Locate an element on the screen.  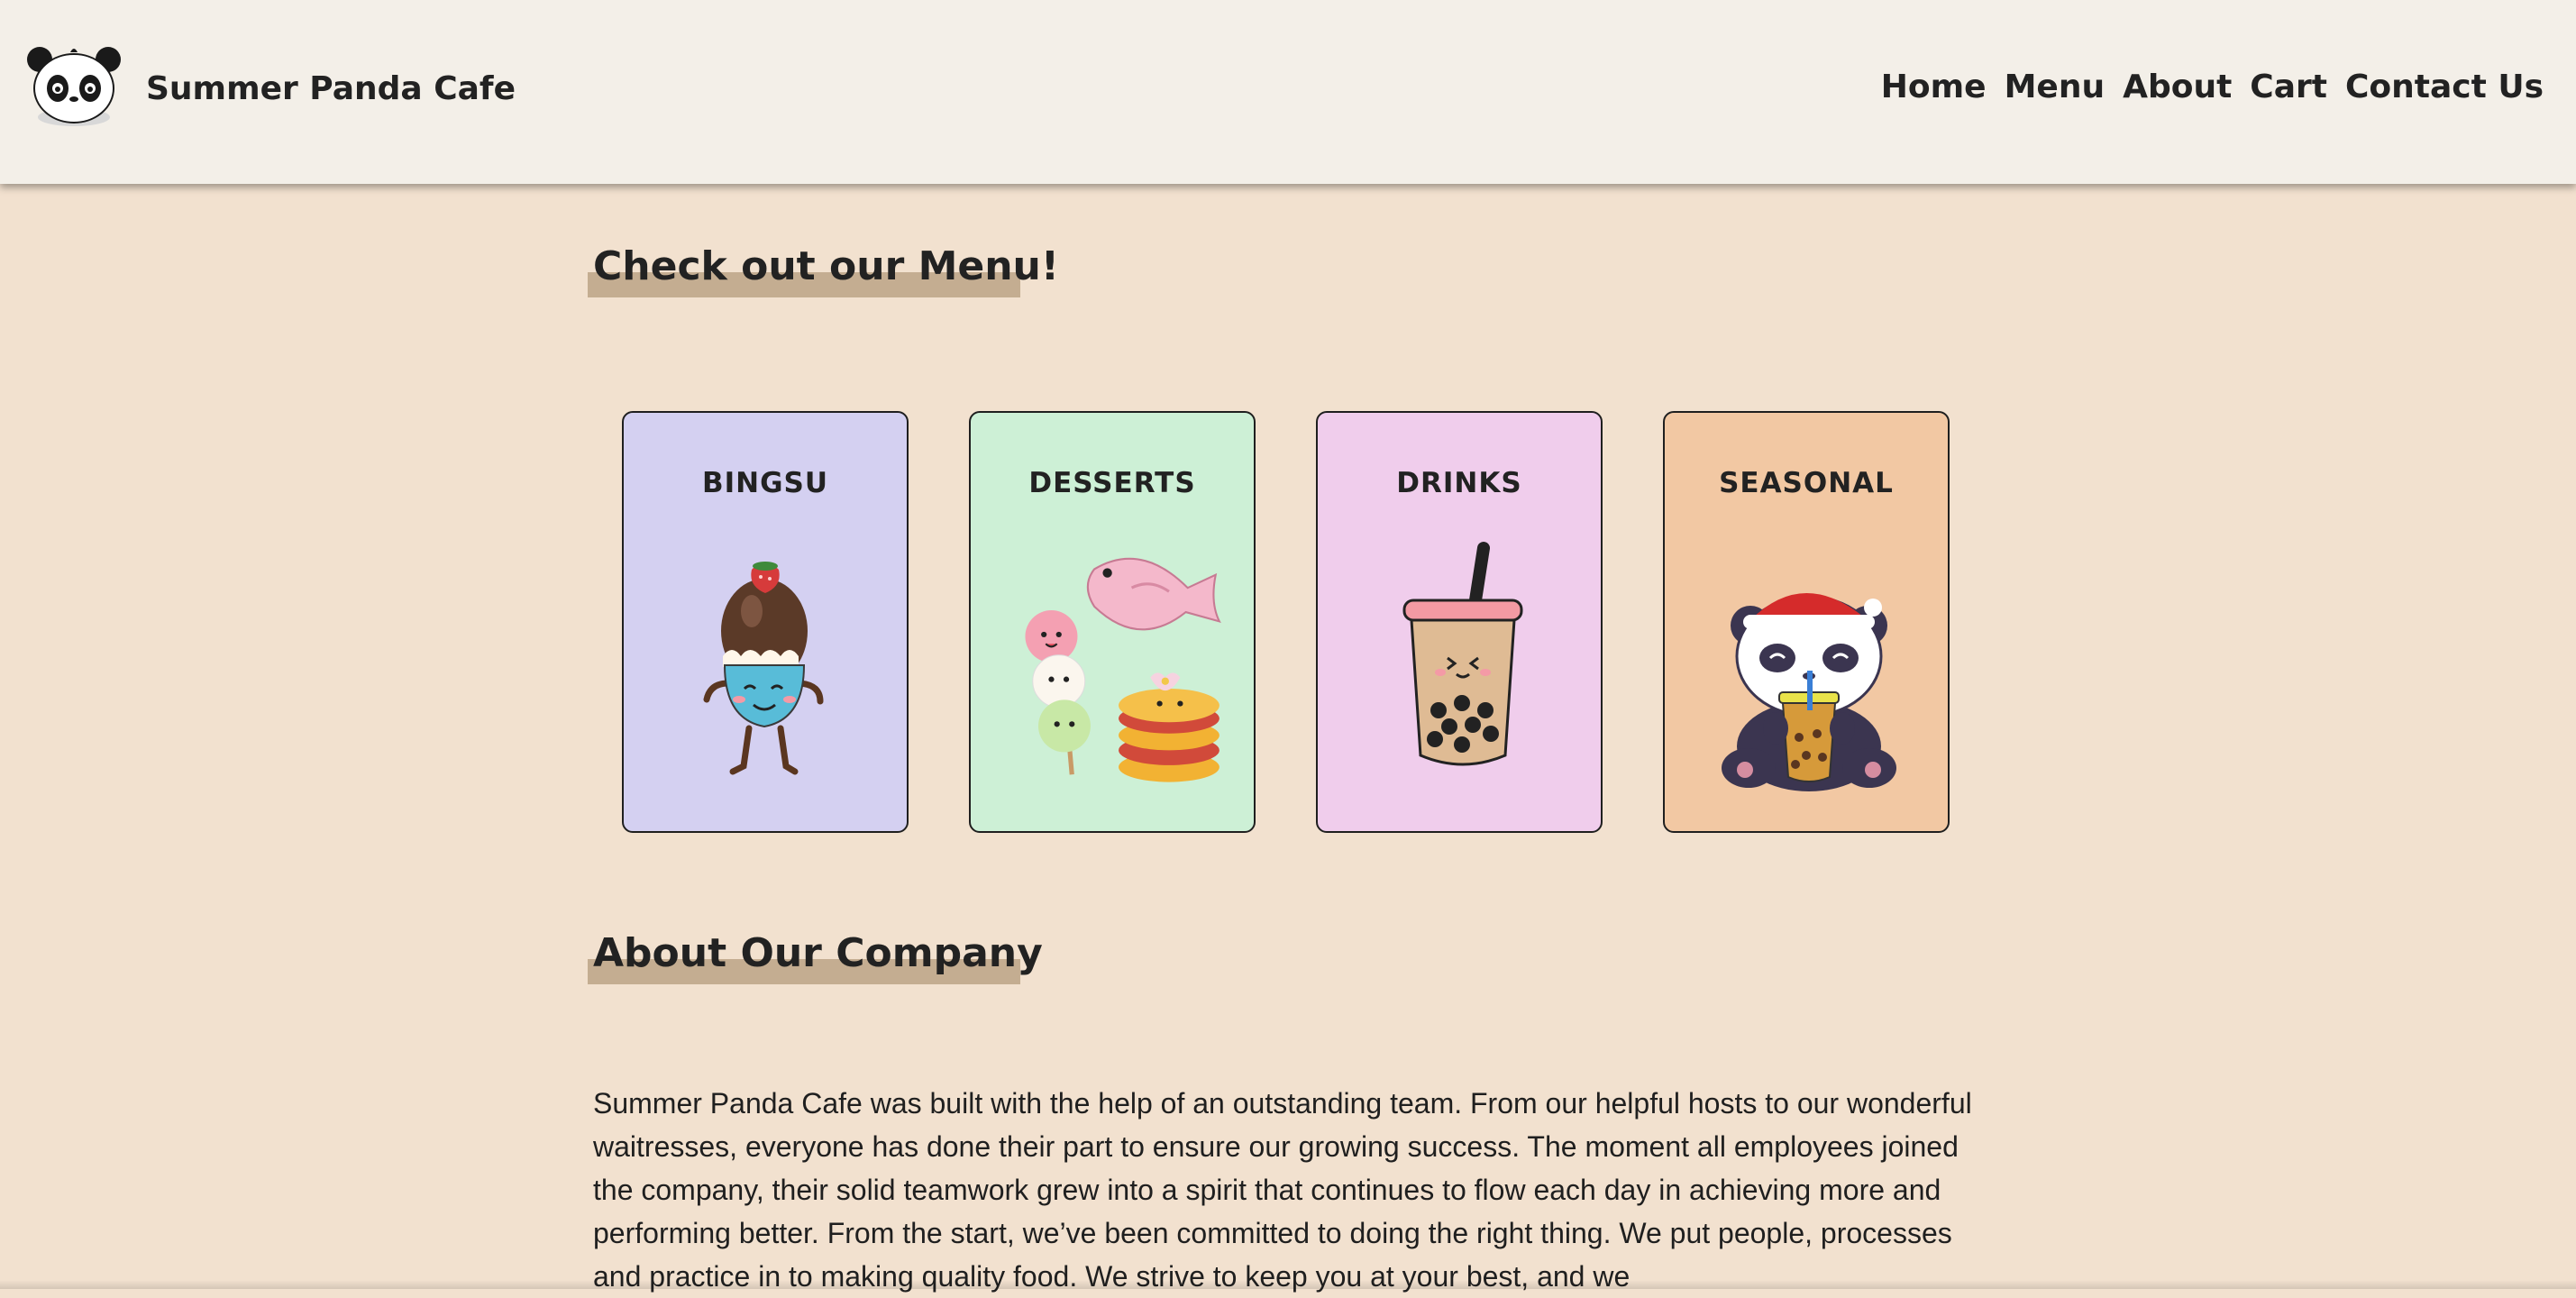
card-title-drinks: DRINKS is located at coordinates (1459, 483).